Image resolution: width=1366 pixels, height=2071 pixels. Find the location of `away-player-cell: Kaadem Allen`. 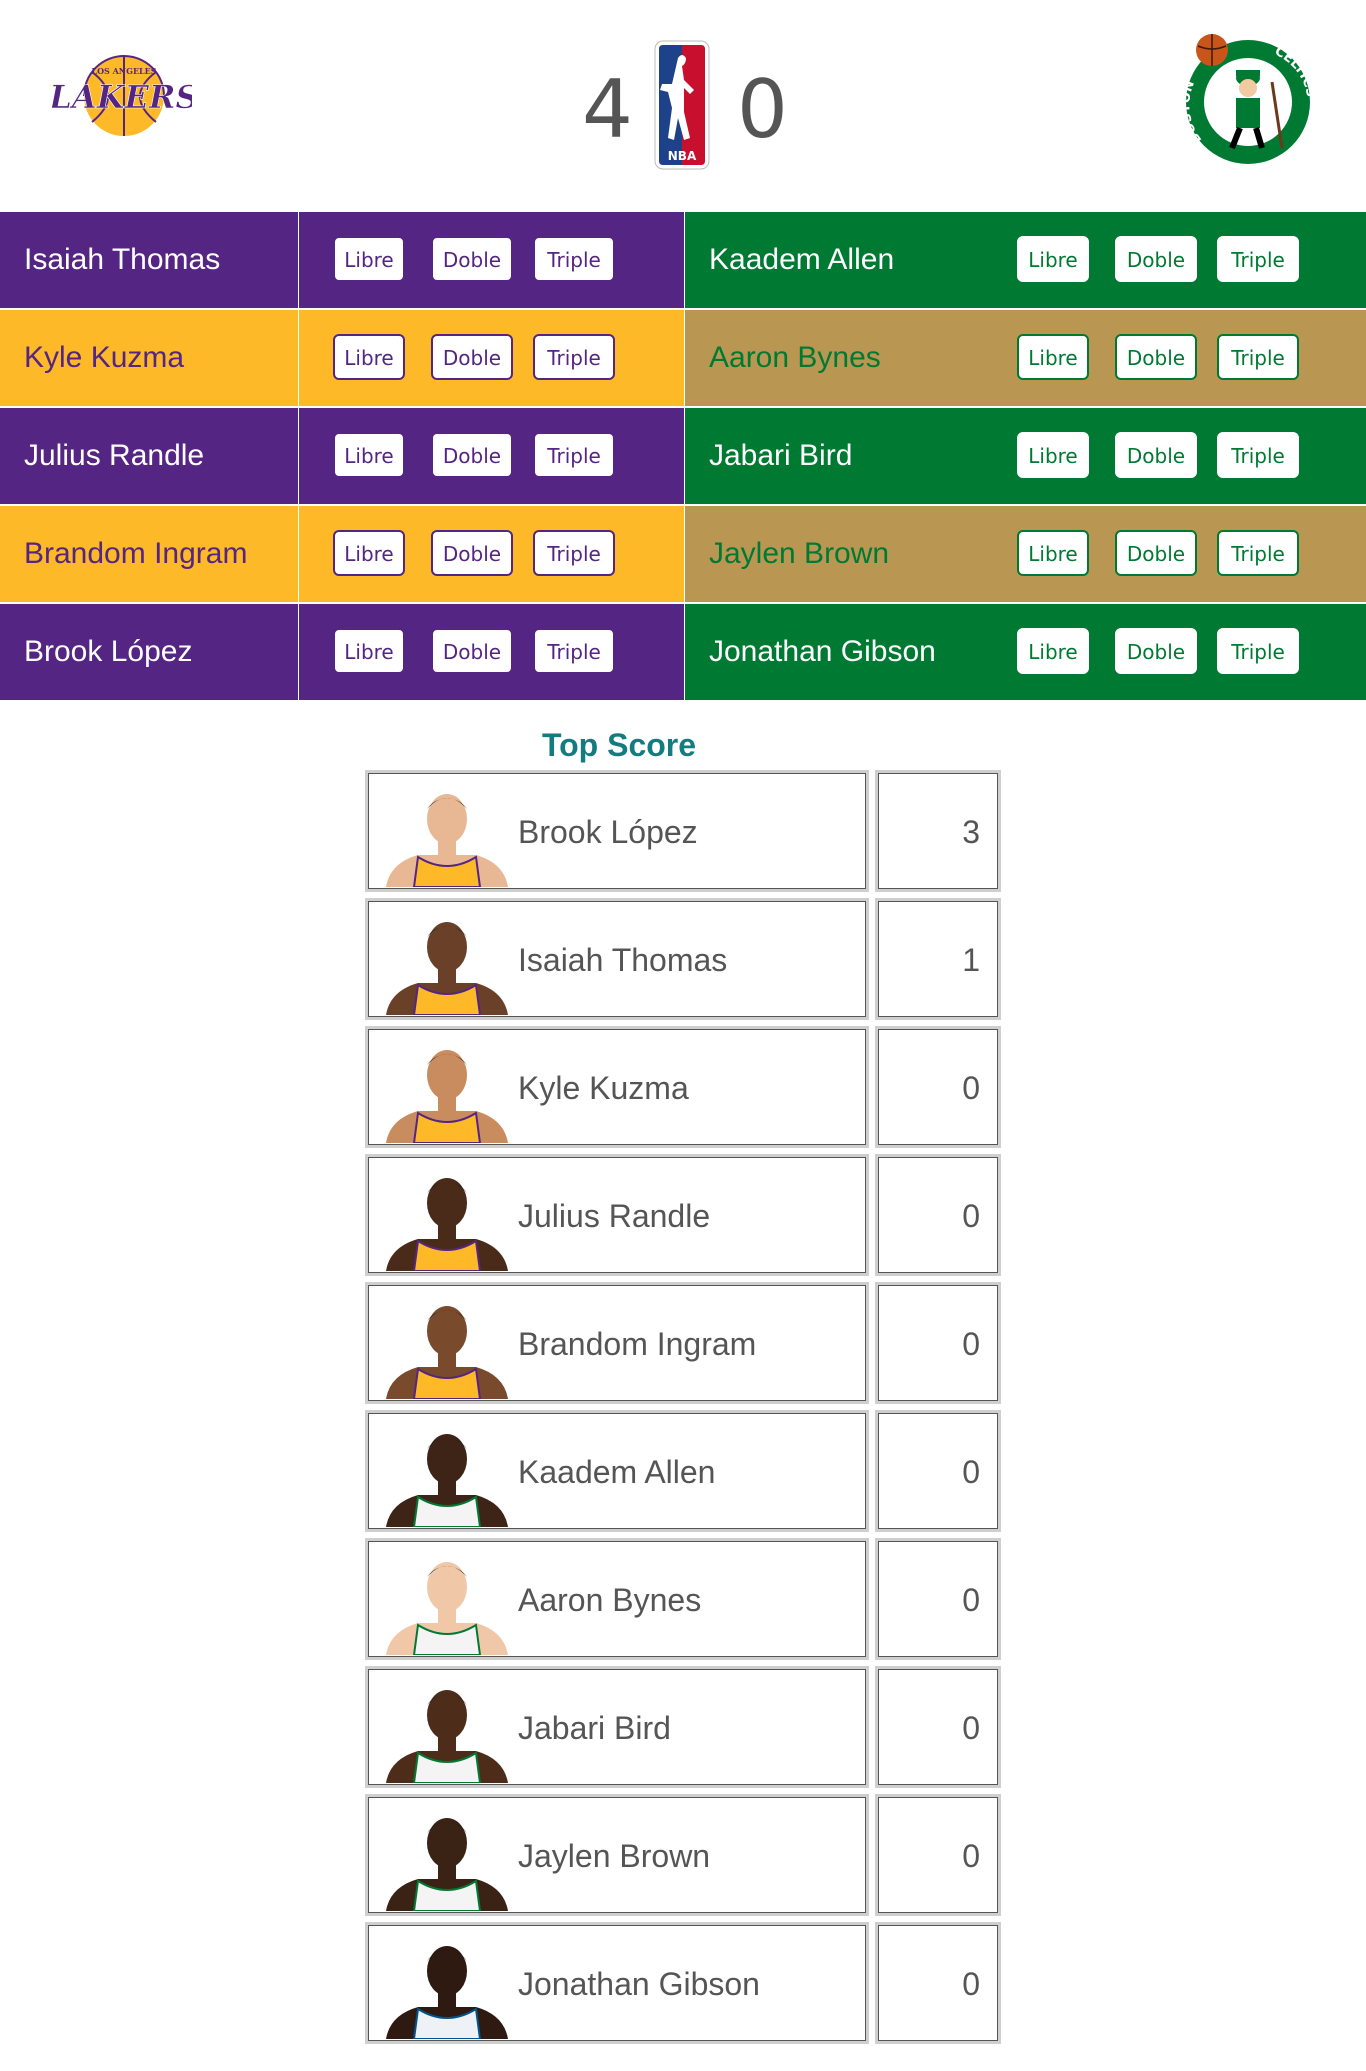

away-player-cell: Kaadem Allen is located at coordinates (834, 261).